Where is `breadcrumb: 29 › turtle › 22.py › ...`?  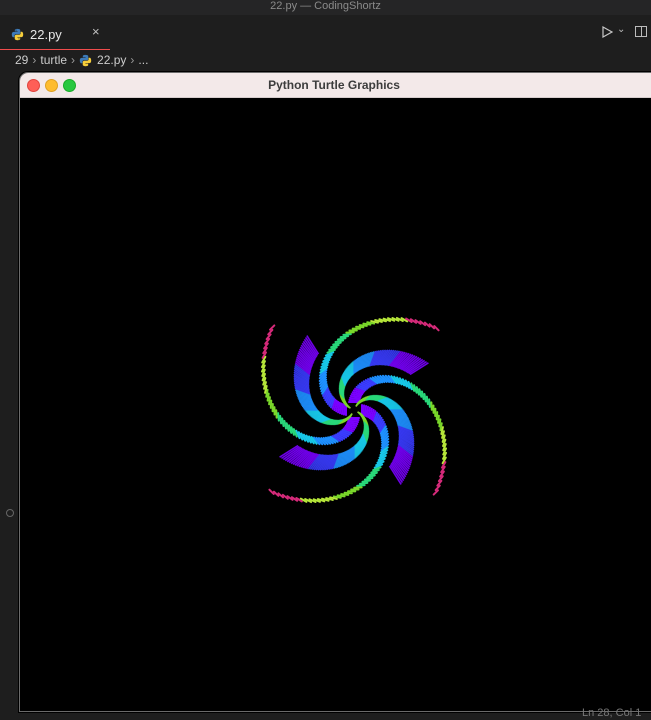
breadcrumb: 29 › turtle › 22.py › ... is located at coordinates (81, 60).